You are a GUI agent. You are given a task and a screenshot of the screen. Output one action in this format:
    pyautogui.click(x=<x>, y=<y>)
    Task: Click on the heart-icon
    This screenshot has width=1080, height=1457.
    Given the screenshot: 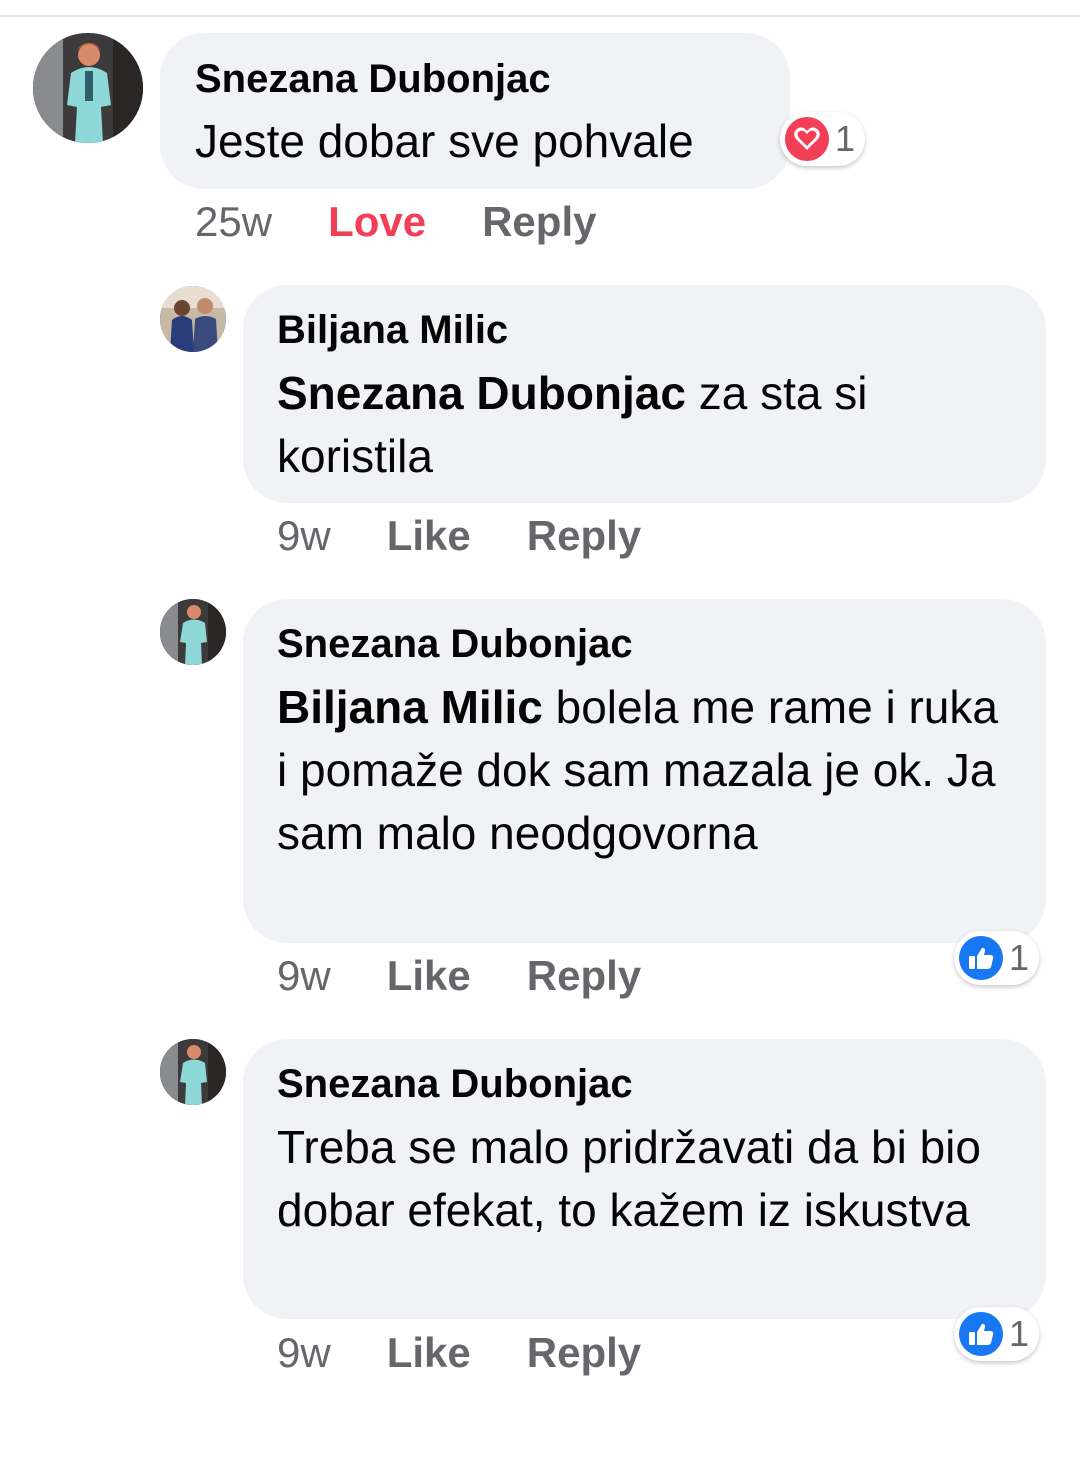 What is the action you would take?
    pyautogui.click(x=807, y=139)
    